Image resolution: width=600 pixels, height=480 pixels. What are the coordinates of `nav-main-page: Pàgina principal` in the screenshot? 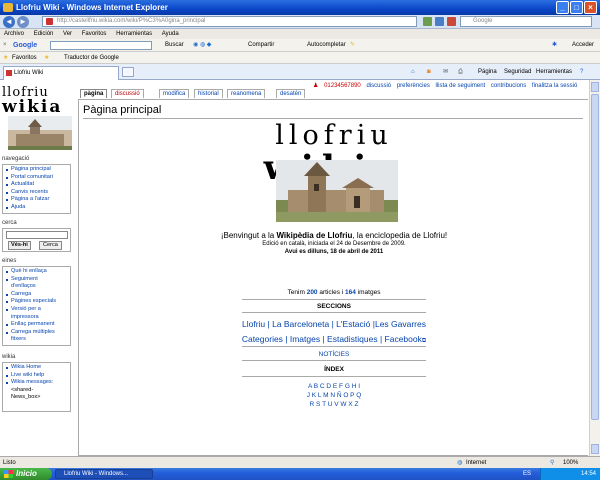 It's located at (36, 170).